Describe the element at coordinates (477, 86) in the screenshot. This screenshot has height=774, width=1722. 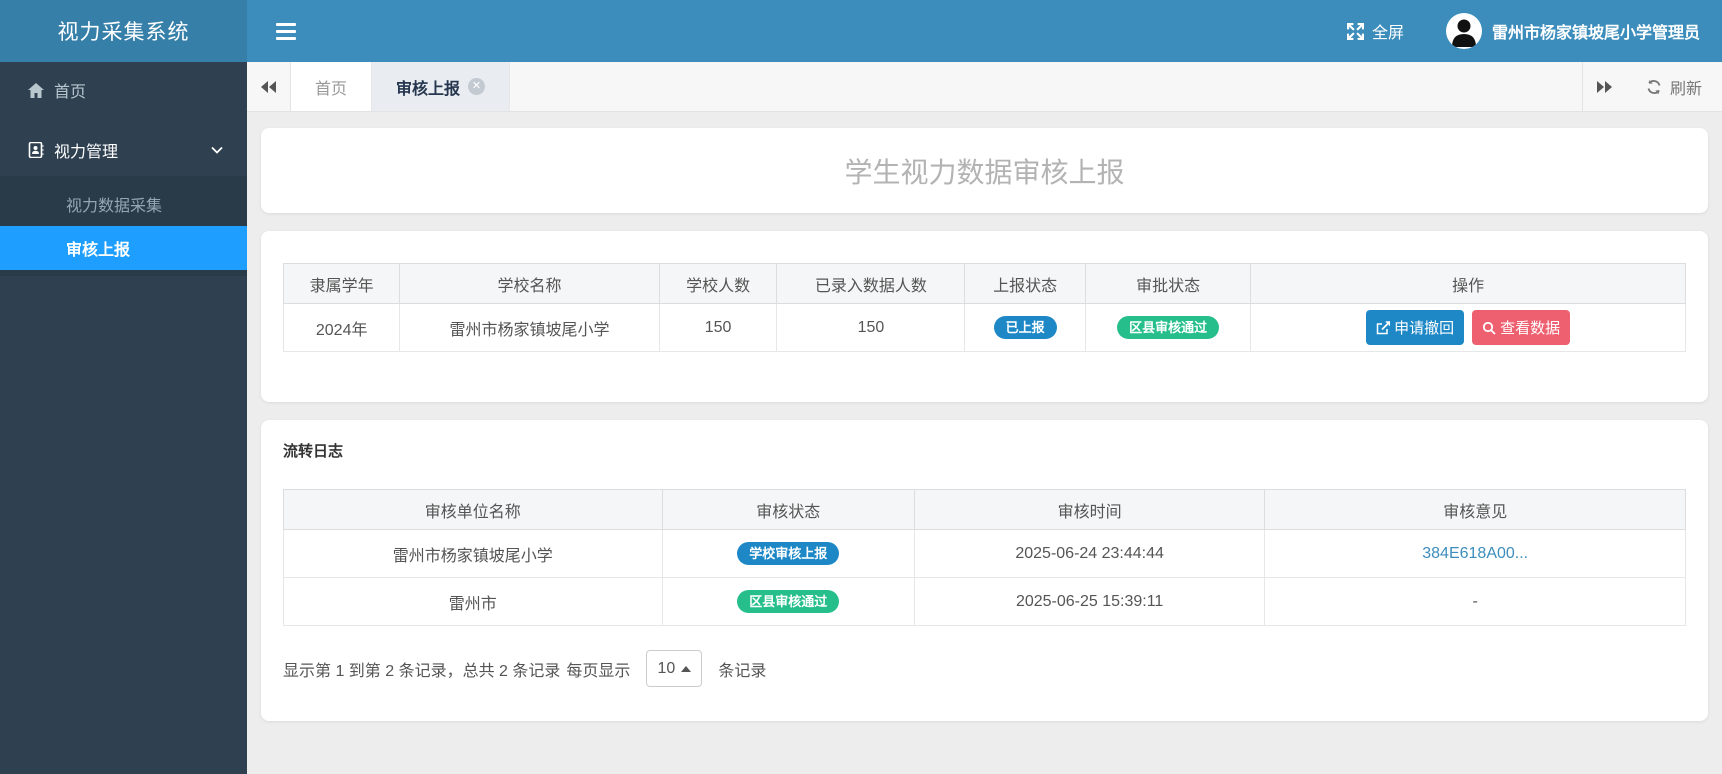
I see `close-icon: ✕` at that location.